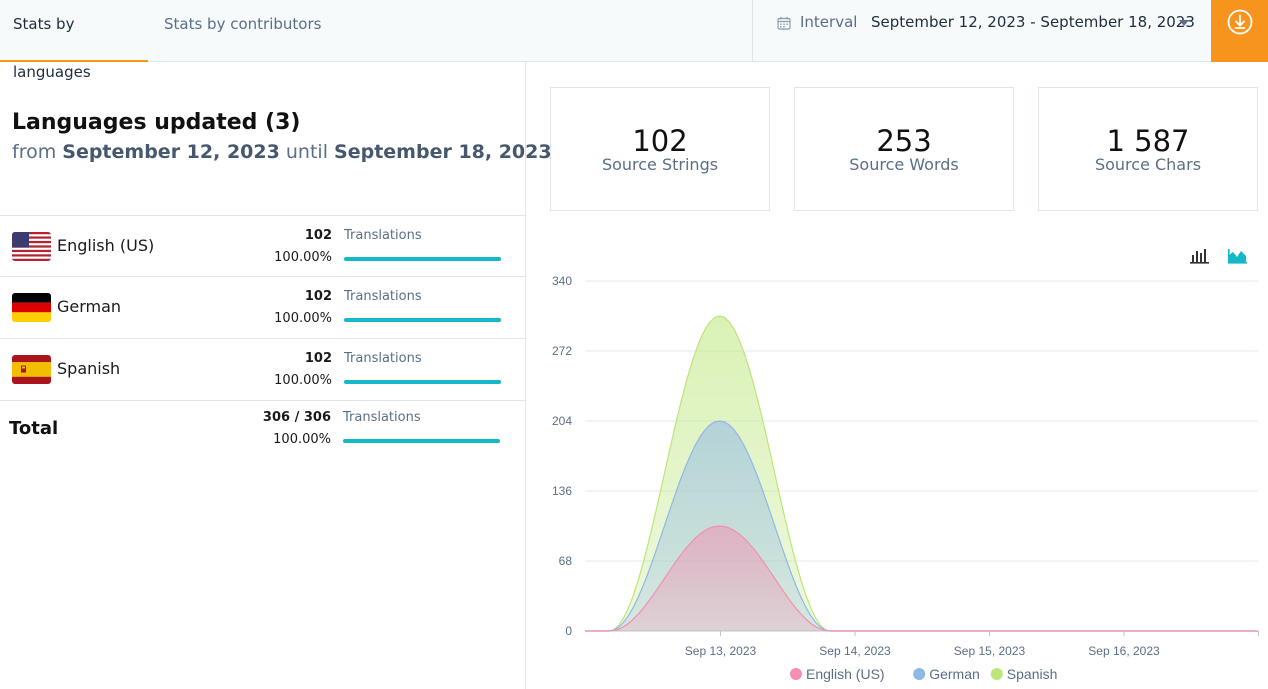 This screenshot has height=689, width=1268. Describe the element at coordinates (106, 245) in the screenshot. I see `language-name: English (US)` at that location.